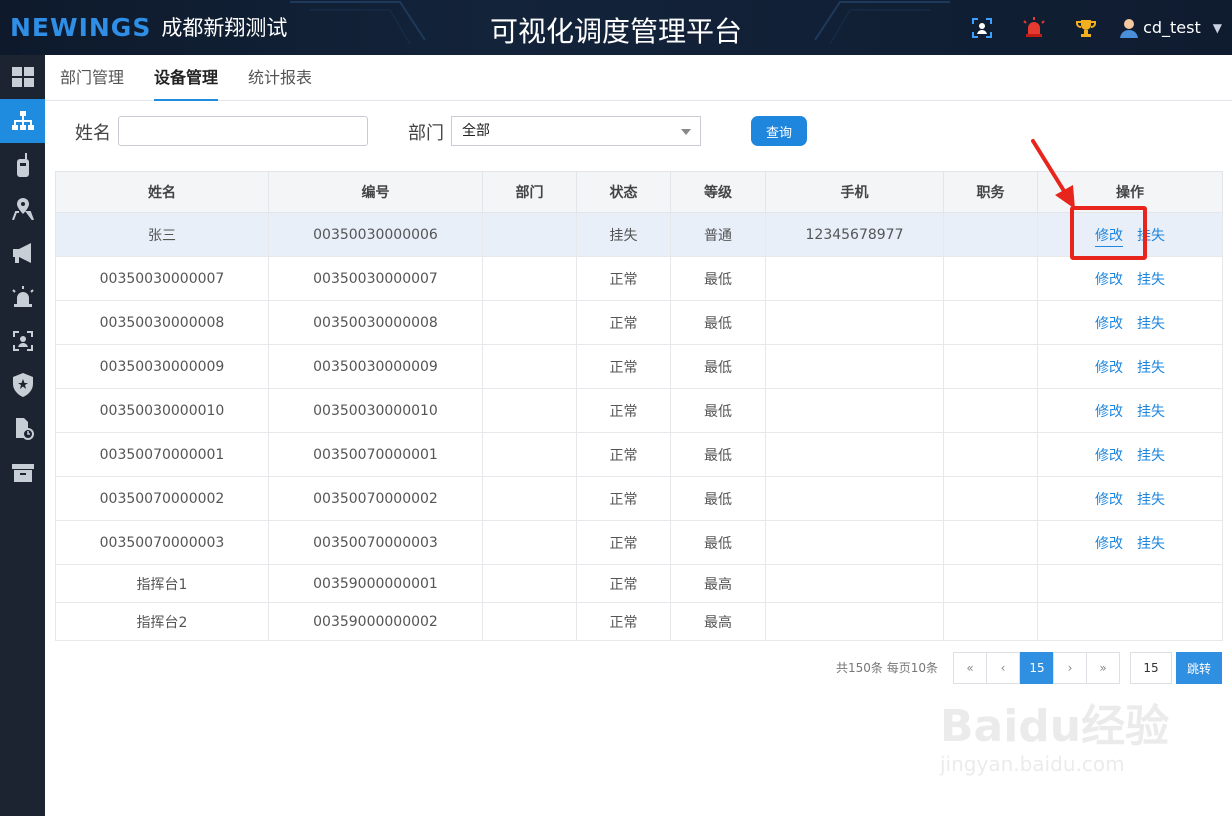 The image size is (1232, 816). I want to click on name-input, so click(243, 131).